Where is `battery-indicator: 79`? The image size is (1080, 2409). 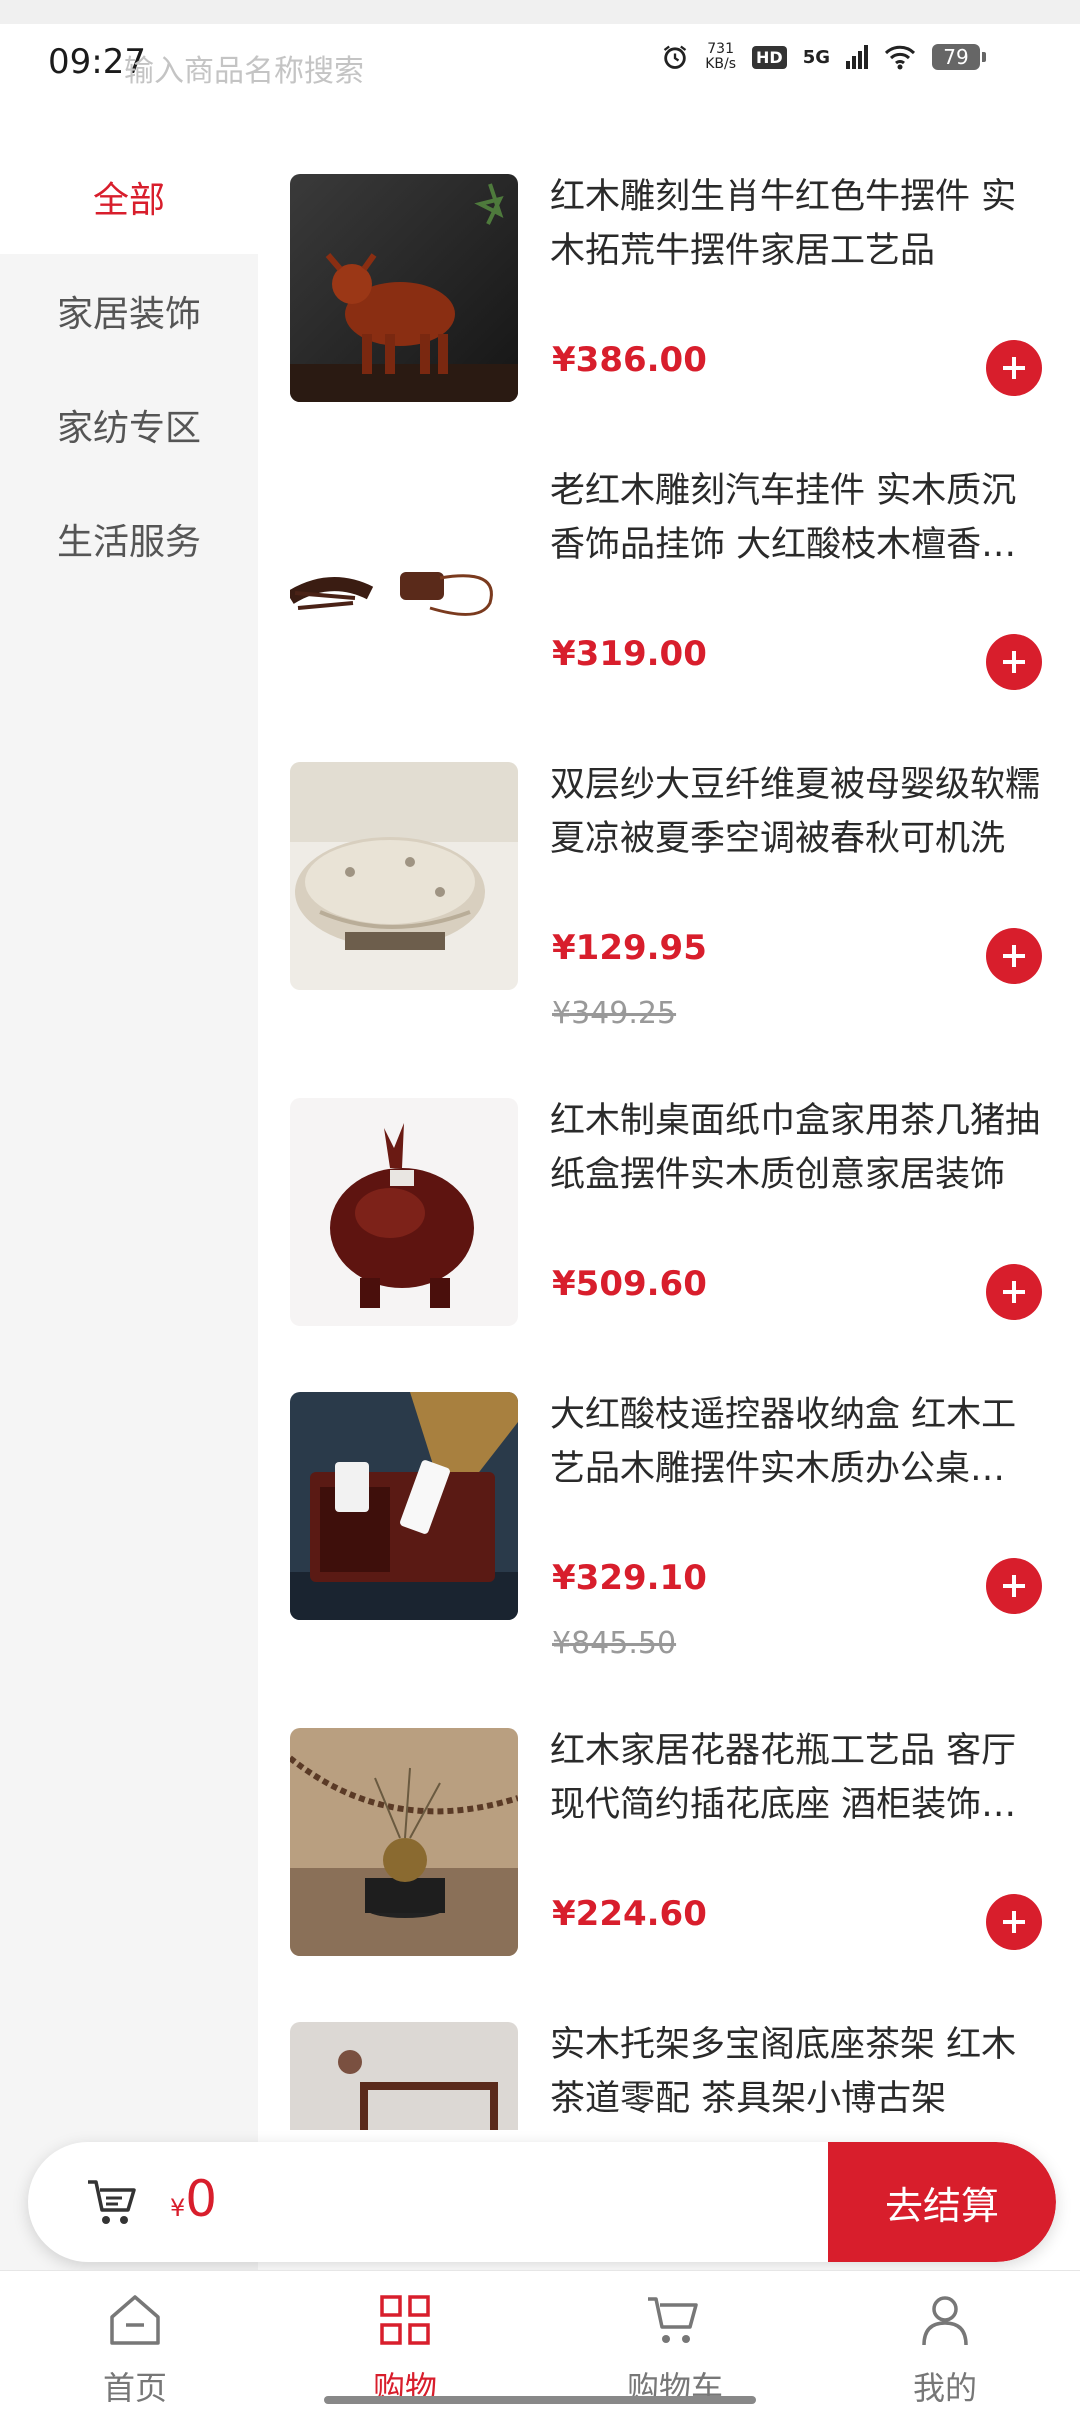 battery-indicator: 79 is located at coordinates (959, 57).